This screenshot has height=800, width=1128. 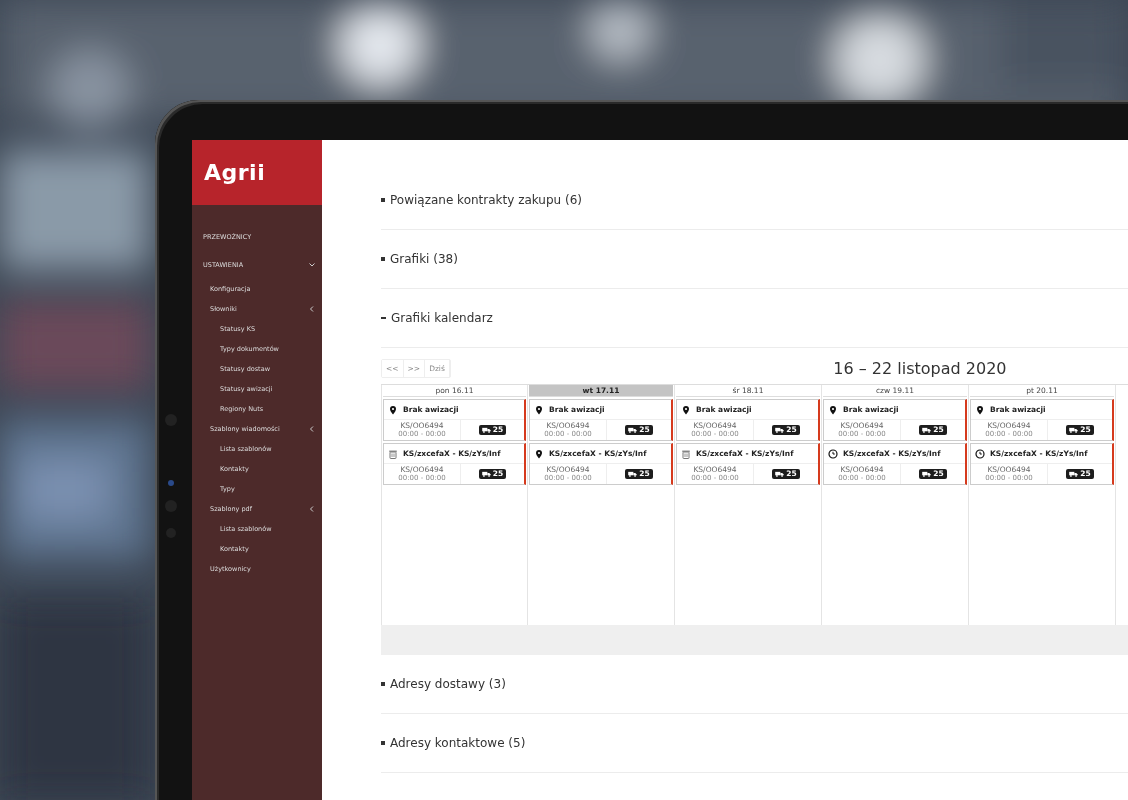 I want to click on chevron-down-icon, so click(x=312, y=265).